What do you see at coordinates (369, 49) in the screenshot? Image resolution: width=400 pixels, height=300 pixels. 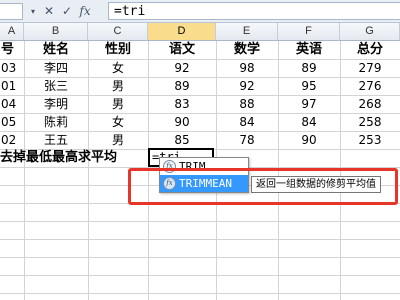 I see `header-total: 总分` at bounding box center [369, 49].